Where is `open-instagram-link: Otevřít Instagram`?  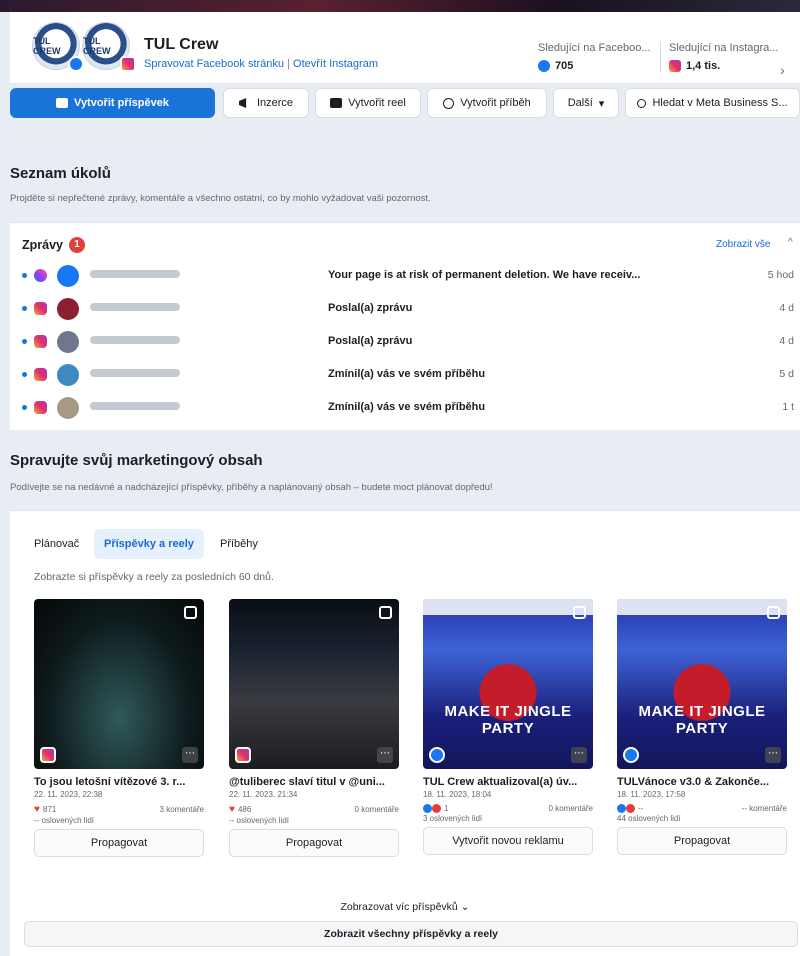
open-instagram-link: Otevřít Instagram is located at coordinates (335, 64).